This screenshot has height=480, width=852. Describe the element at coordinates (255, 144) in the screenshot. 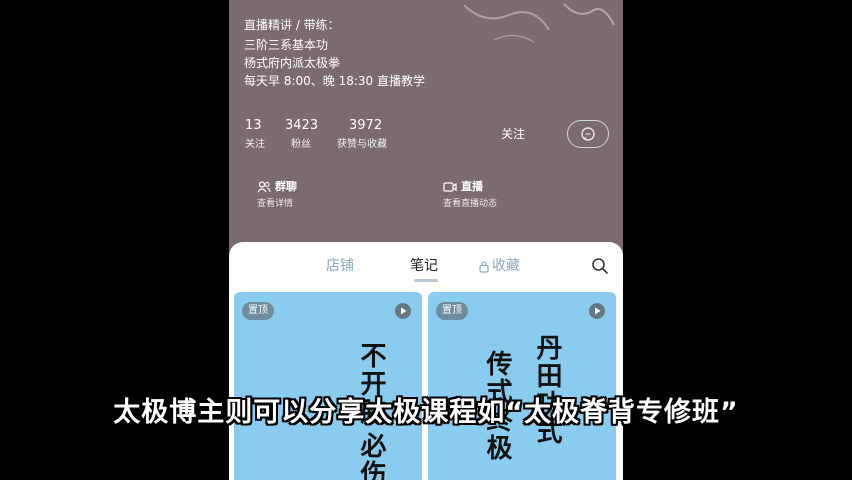

I see `stat-following-label: 关注` at that location.